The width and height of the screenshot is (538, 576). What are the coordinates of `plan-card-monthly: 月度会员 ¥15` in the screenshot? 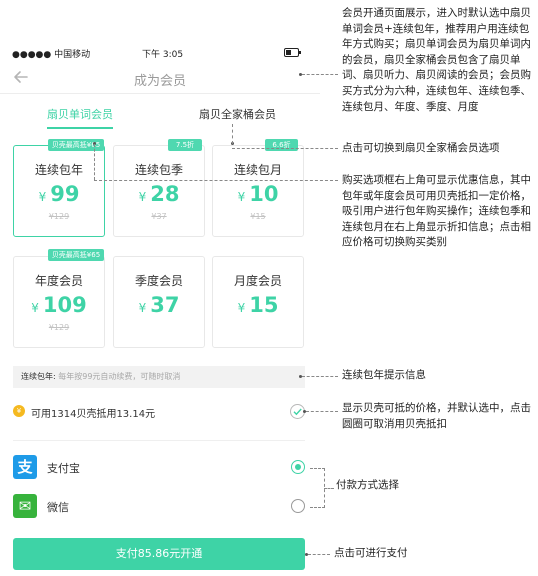 It's located at (258, 302).